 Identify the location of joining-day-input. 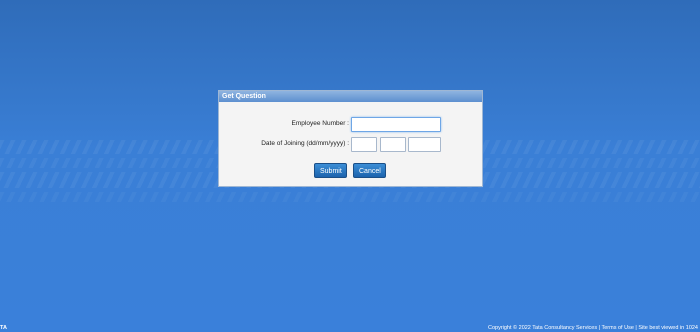
(364, 144).